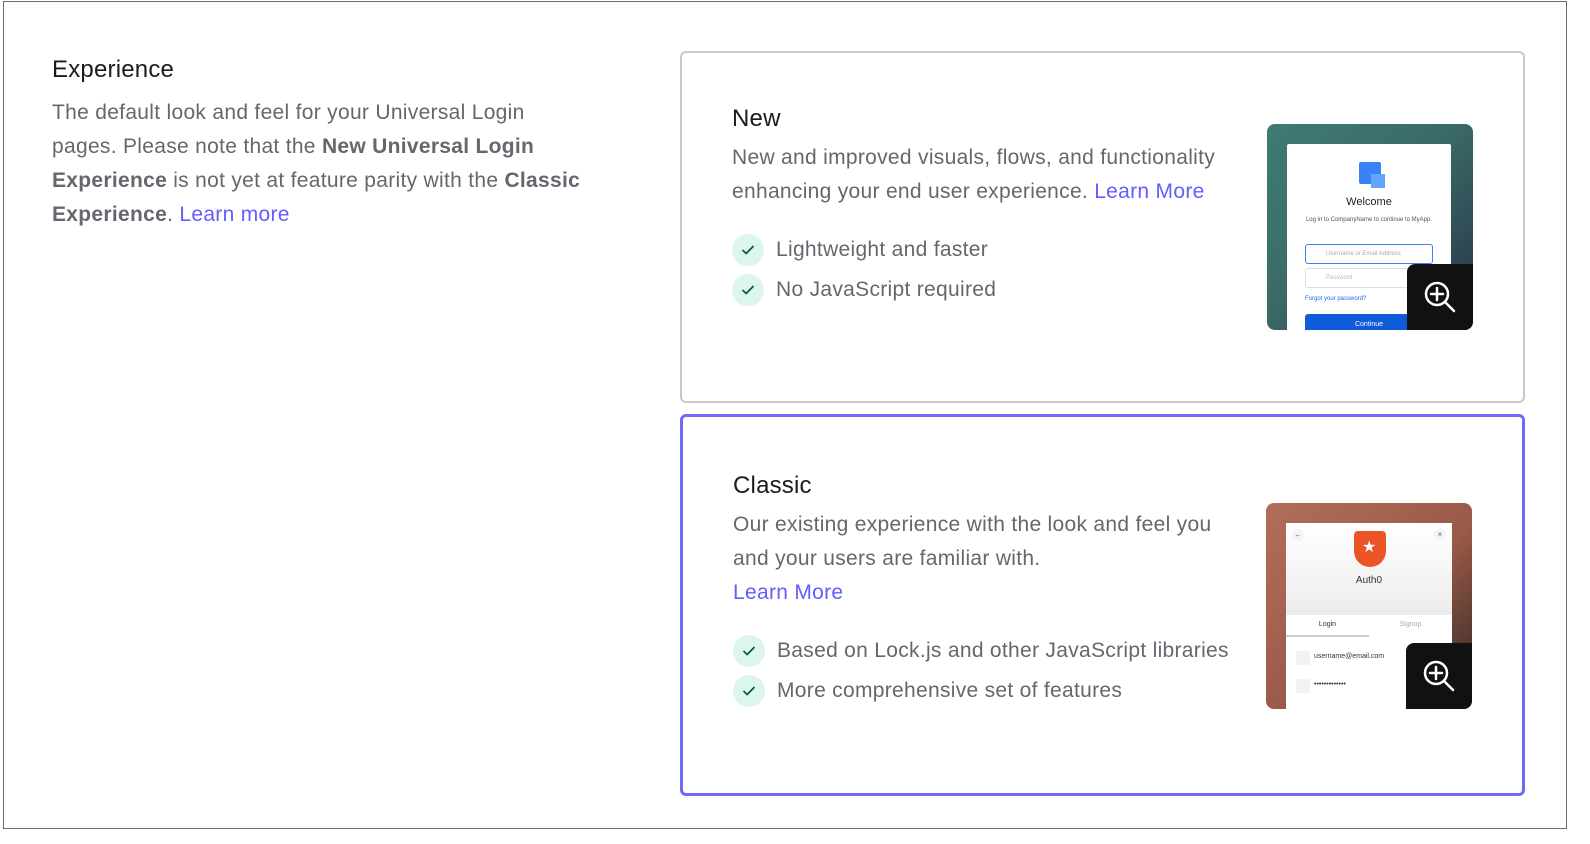  I want to click on learn-more-link: Learn more, so click(234, 214).